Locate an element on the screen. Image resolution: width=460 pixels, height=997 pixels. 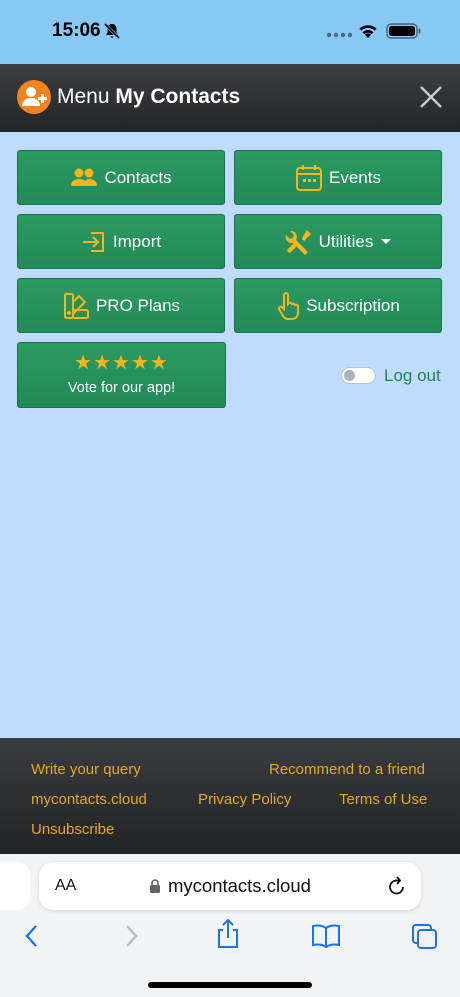
subscription-button: Subscription is located at coordinates (338, 305).